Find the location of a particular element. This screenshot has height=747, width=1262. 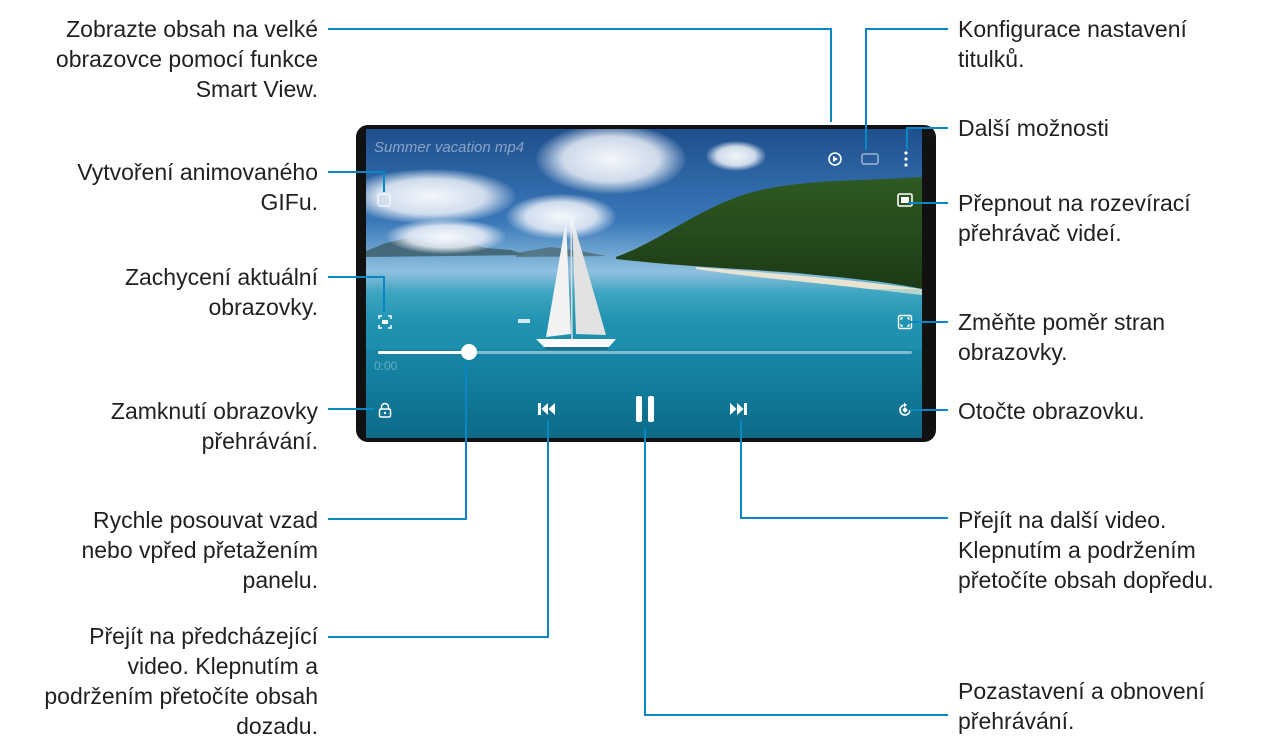

leader-line-next is located at coordinates (844, 469).